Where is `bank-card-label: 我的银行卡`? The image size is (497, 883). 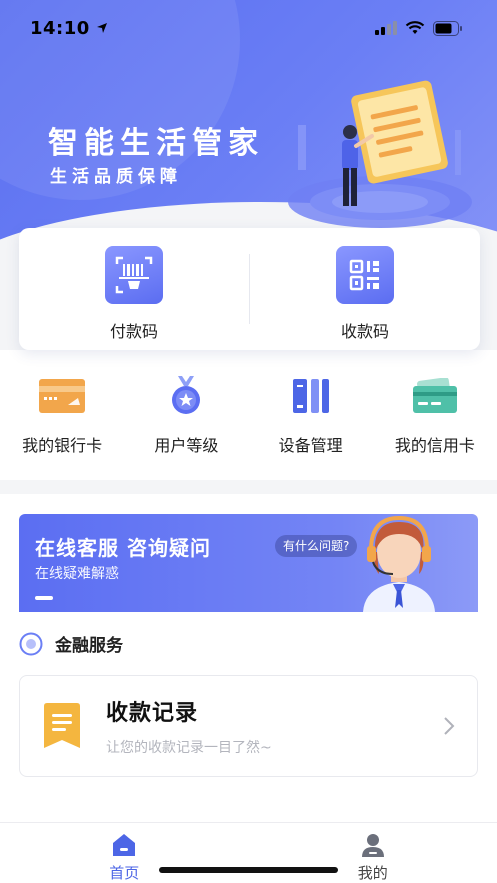 bank-card-label: 我的银行卡 is located at coordinates (62, 445).